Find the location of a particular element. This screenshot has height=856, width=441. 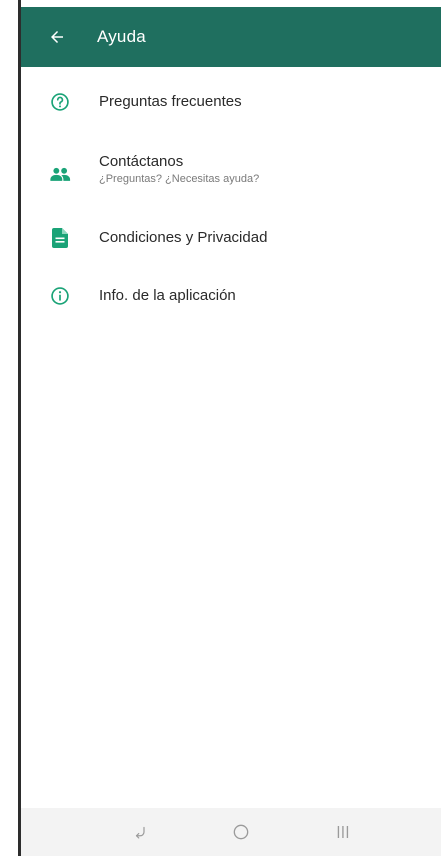

contacts-icon is located at coordinates (60, 174).